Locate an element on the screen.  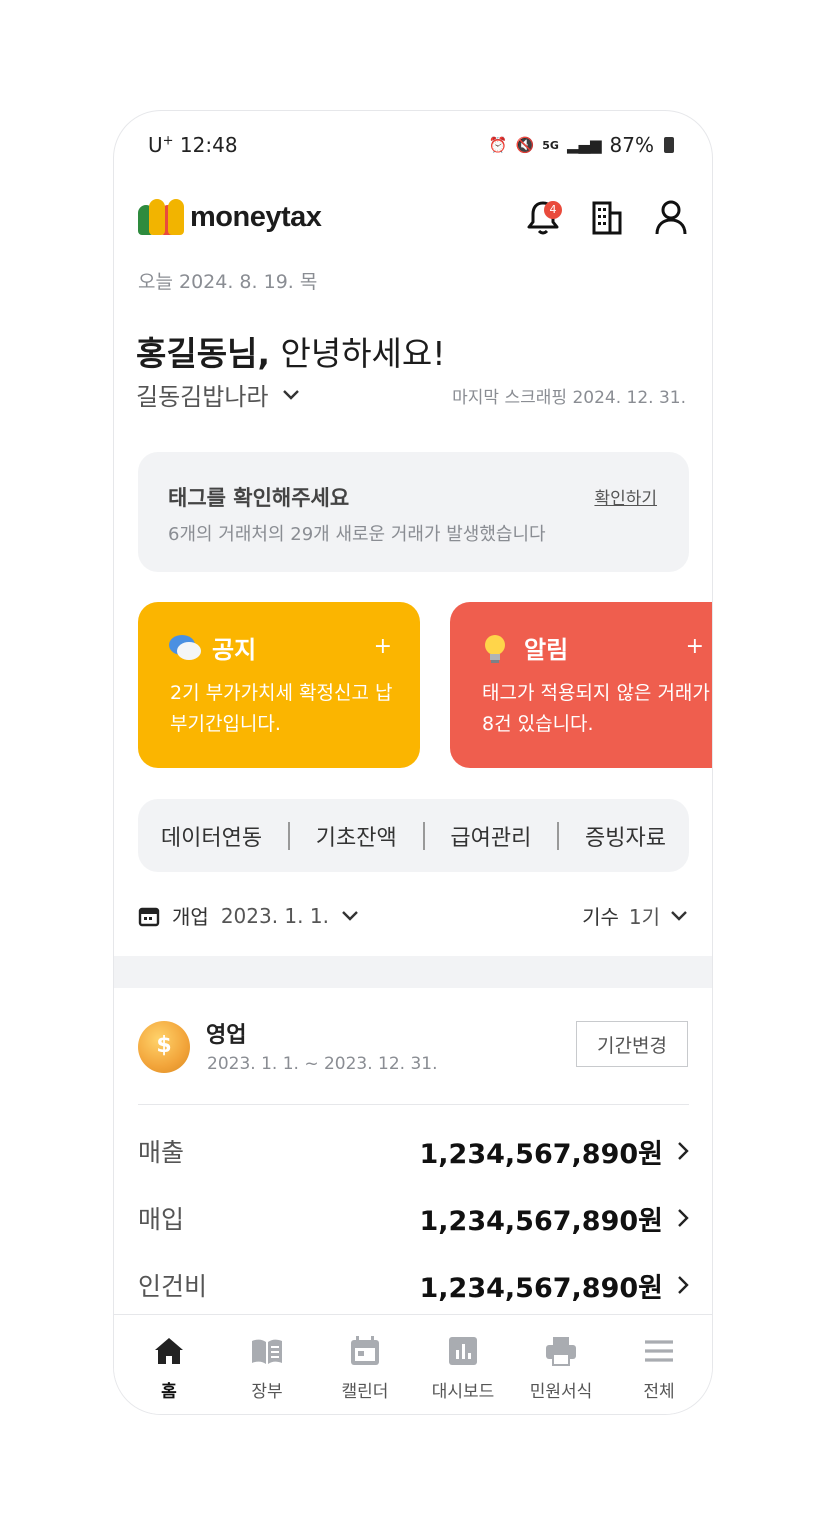
nav-label: 캘린더 is located at coordinates (365, 1392).